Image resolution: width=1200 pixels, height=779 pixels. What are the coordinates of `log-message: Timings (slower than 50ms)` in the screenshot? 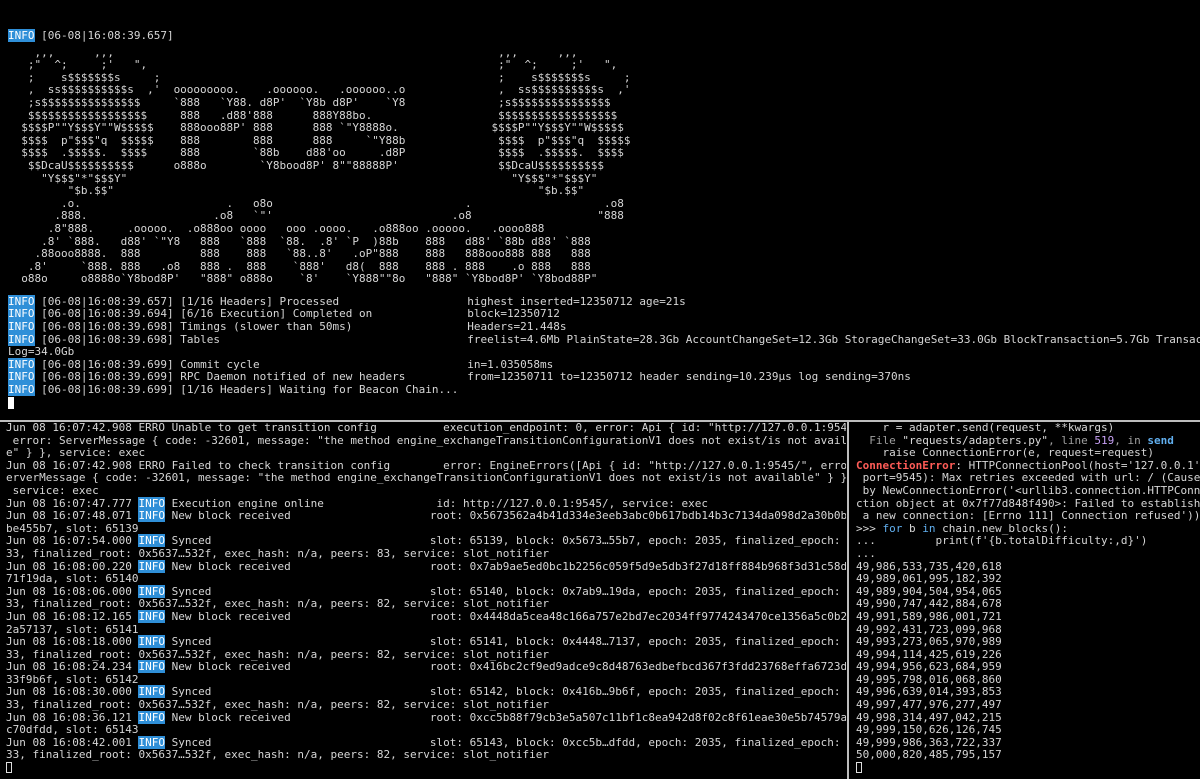 It's located at (266, 327).